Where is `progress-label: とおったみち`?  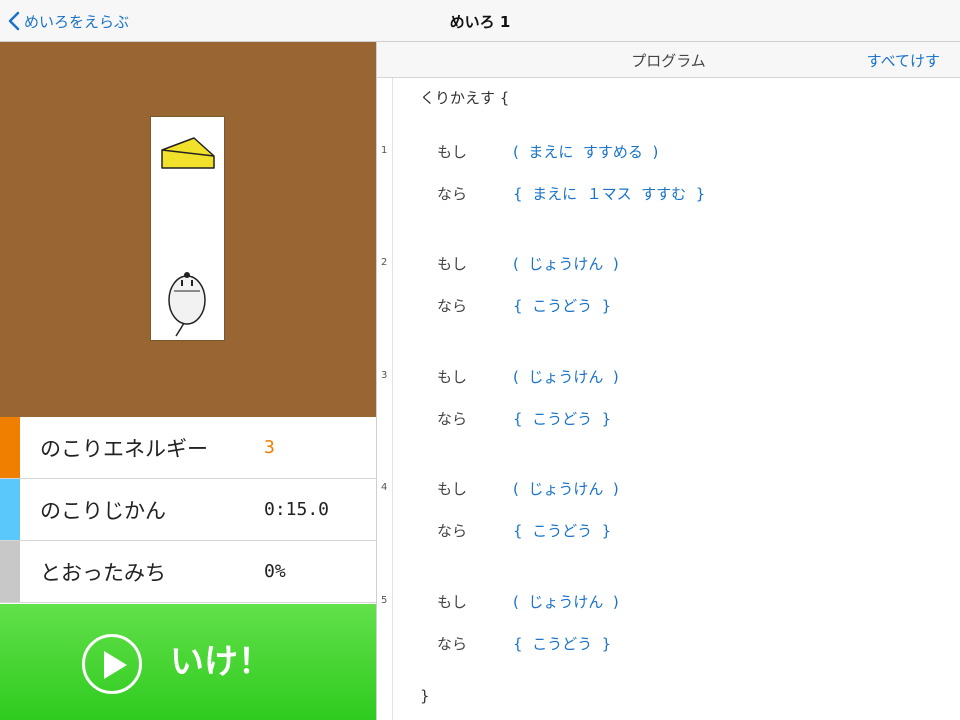 progress-label: とおったみち is located at coordinates (103, 573).